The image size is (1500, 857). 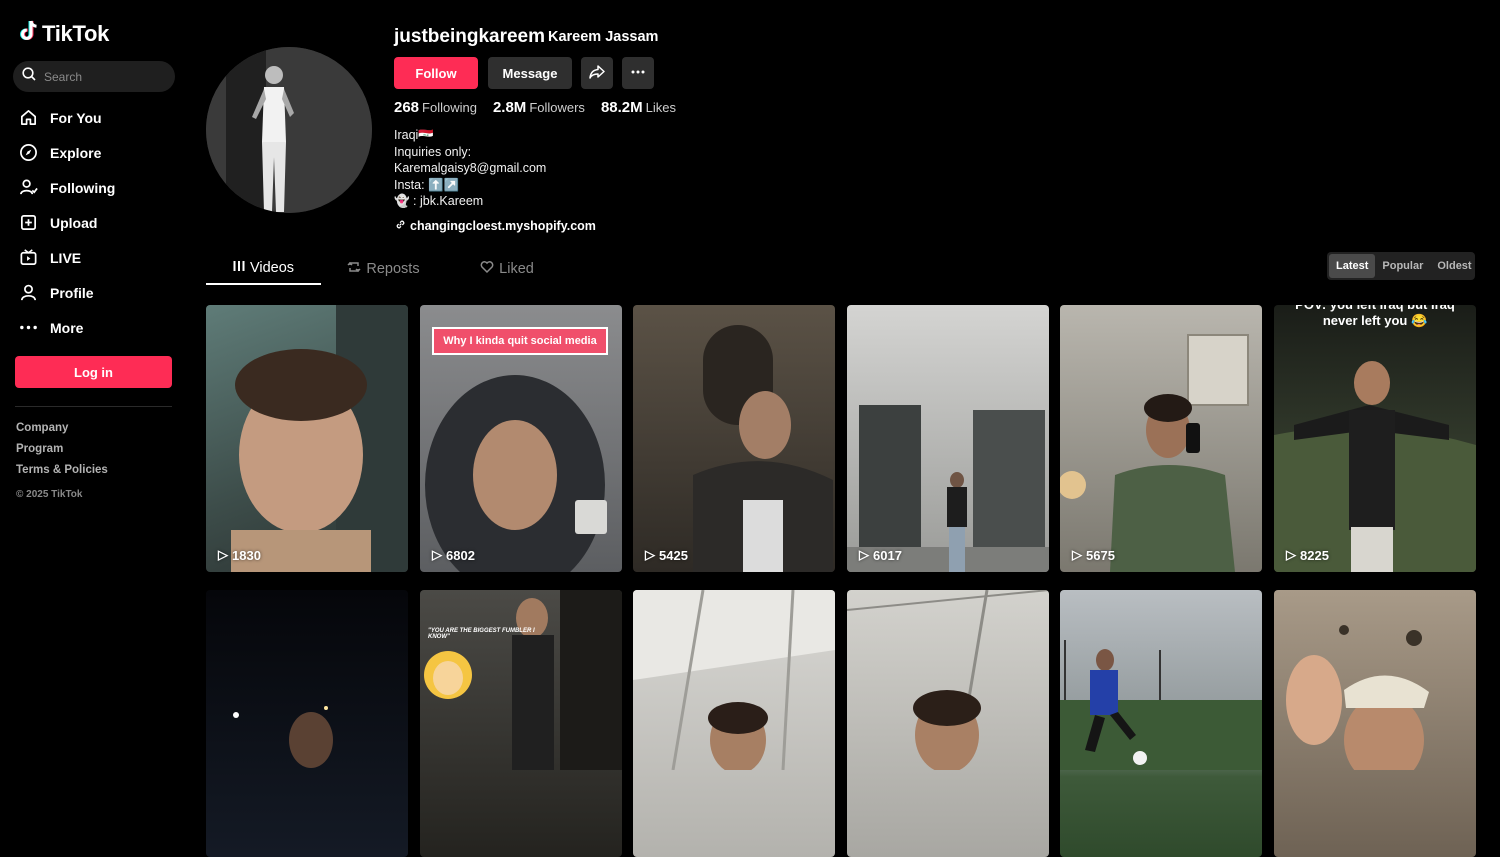 What do you see at coordinates (487, 269) in the screenshot?
I see `heart-lock-icon` at bounding box center [487, 269].